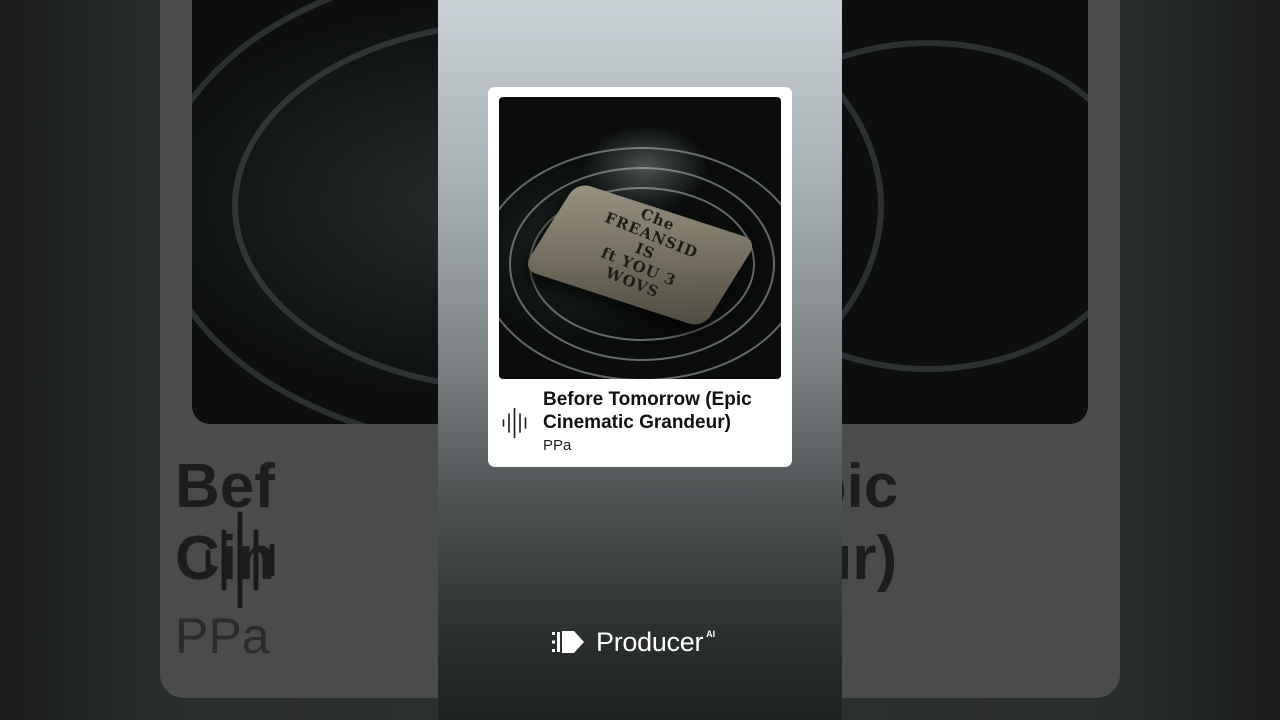  Describe the element at coordinates (711, 634) in the screenshot. I see `brand-suffix: AI` at that location.